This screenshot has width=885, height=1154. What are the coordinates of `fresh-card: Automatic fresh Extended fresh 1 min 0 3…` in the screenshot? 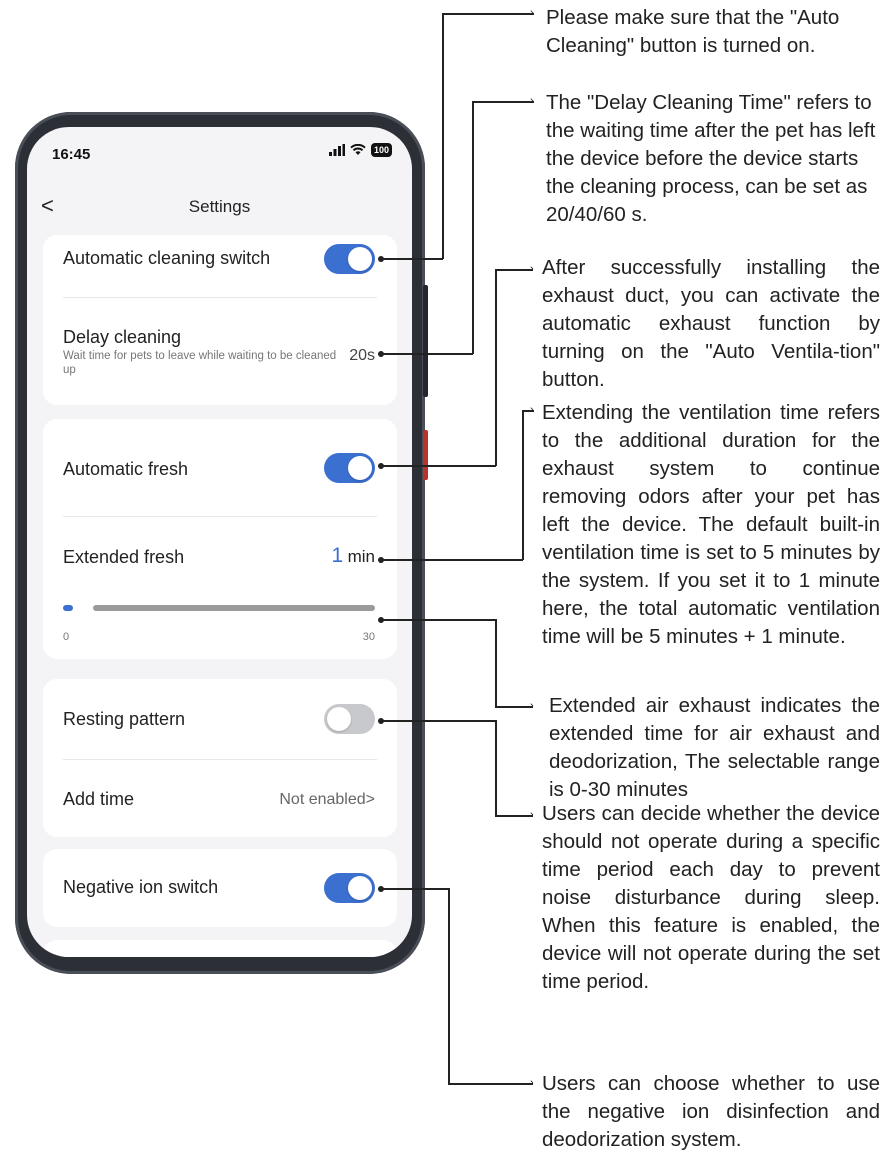 It's located at (220, 539).